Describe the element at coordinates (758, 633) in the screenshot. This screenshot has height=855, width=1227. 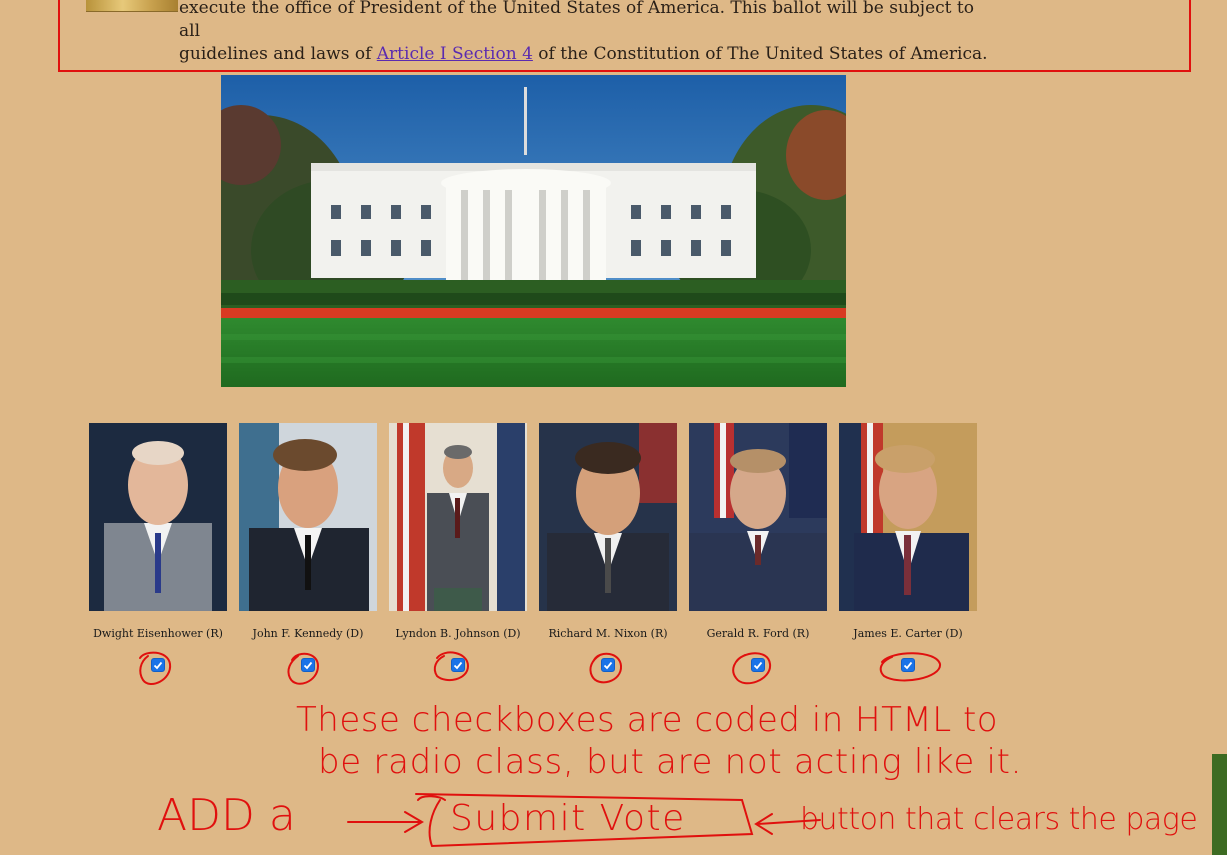
I see `candidate-name: Gerald R. Ford (R)` at that location.